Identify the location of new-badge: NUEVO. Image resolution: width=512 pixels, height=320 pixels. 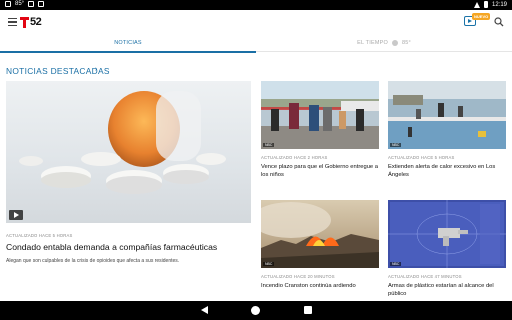
(481, 16).